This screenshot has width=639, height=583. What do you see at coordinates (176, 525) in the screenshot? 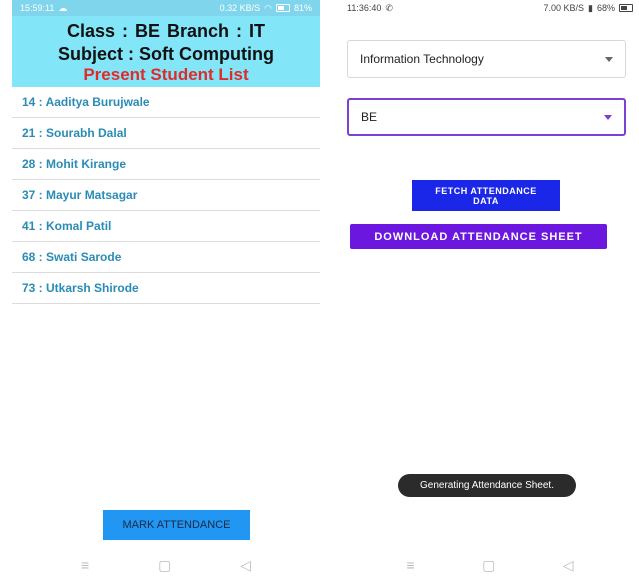
I see `mark-attendance-button: MARK ATTENDANCE` at bounding box center [176, 525].